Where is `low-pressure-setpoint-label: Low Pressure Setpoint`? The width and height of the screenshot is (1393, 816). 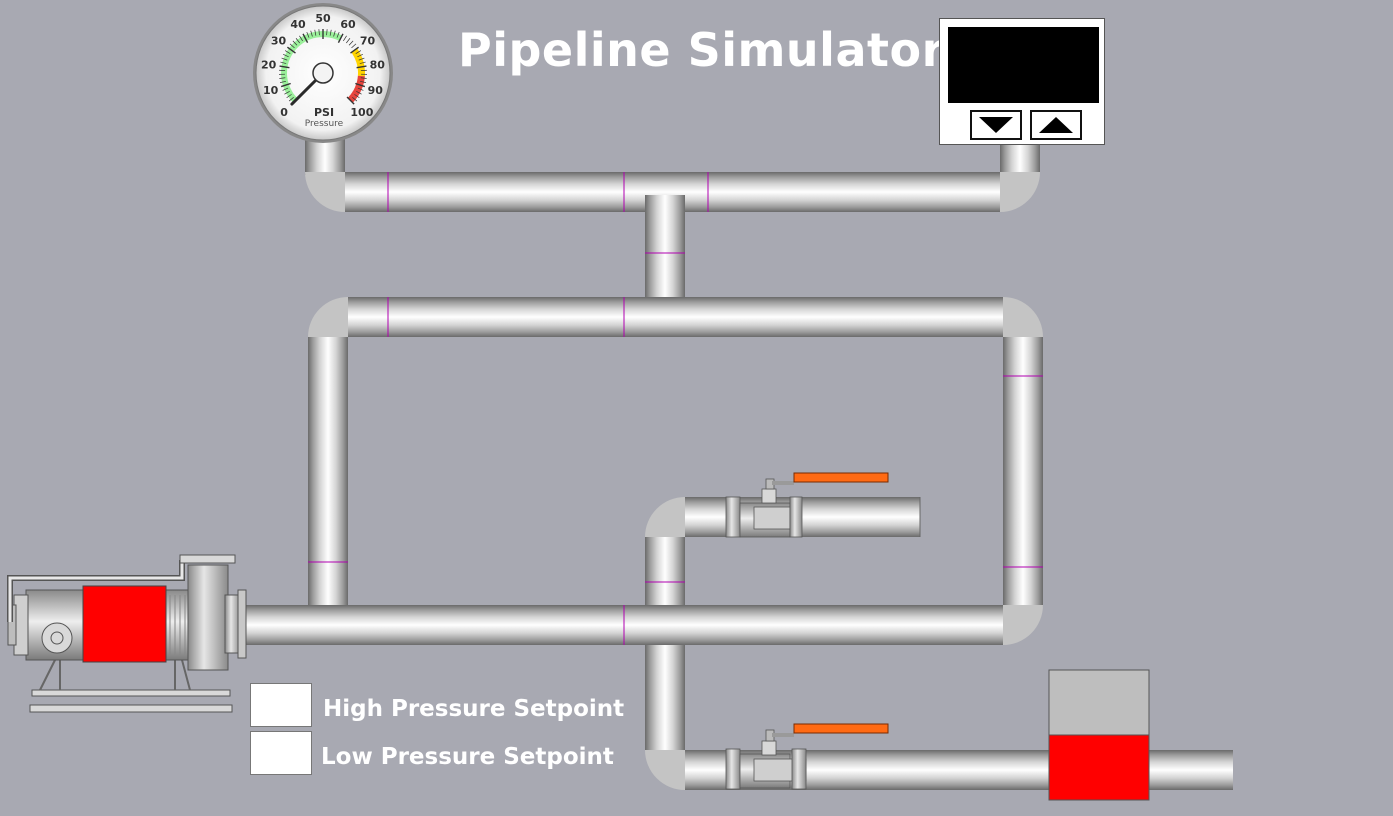
low-pressure-setpoint-label: Low Pressure Setpoint is located at coordinates (467, 757).